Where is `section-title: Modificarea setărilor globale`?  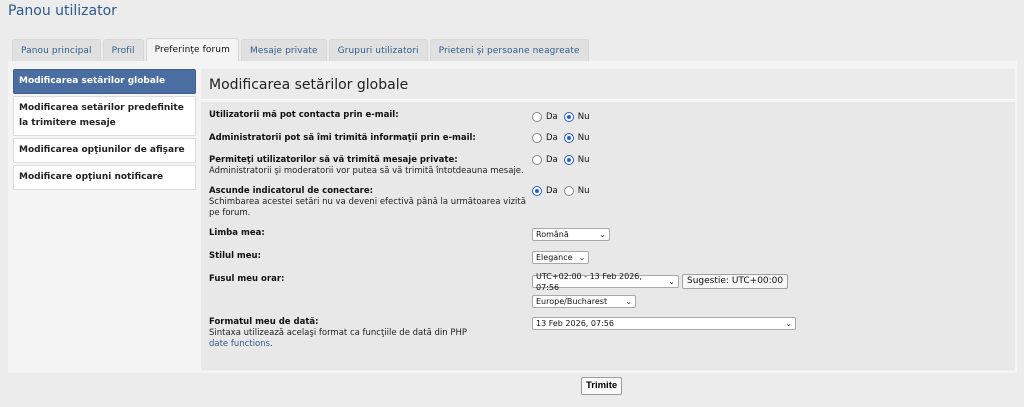
section-title: Modificarea setărilor globale is located at coordinates (608, 84).